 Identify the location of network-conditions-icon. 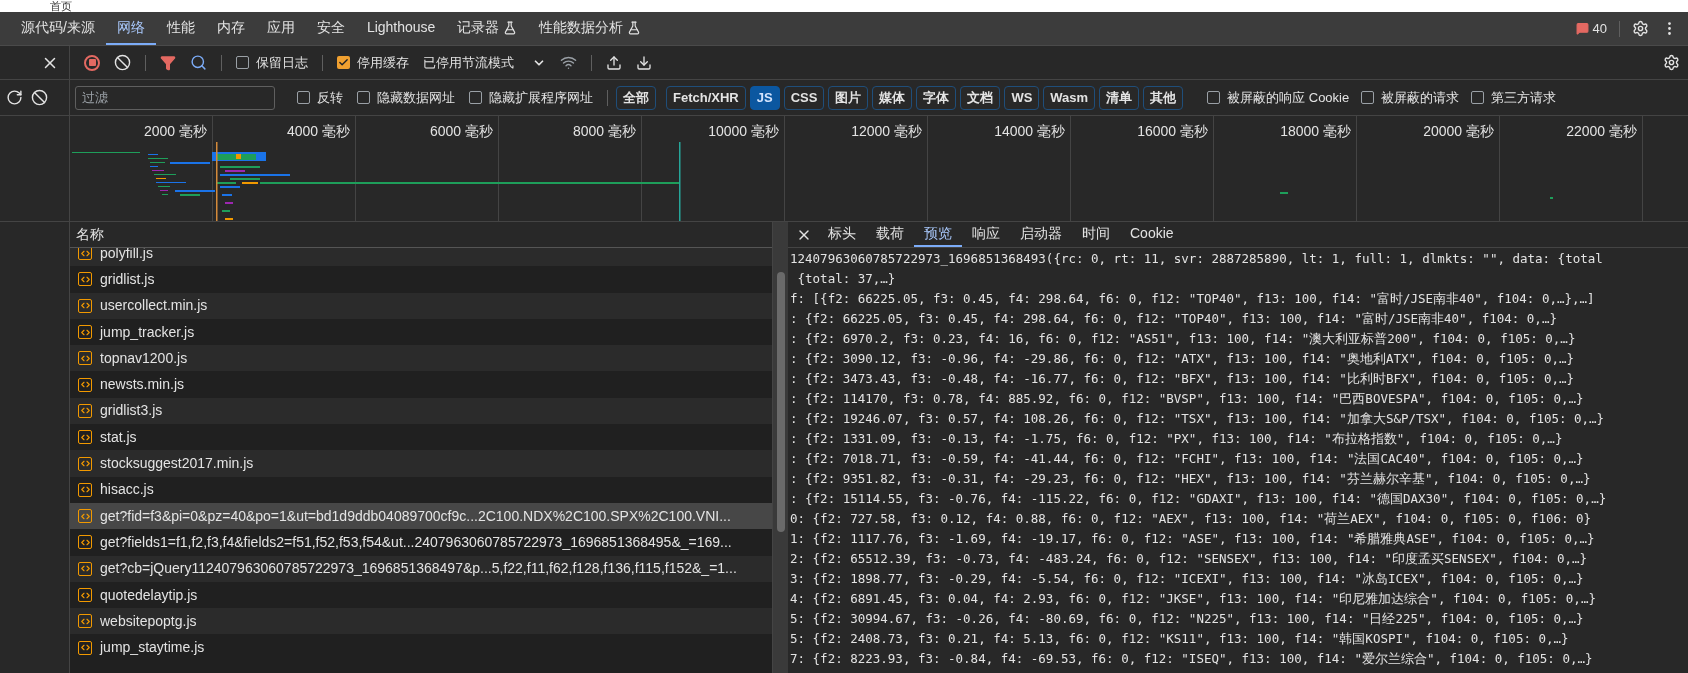
(568, 62).